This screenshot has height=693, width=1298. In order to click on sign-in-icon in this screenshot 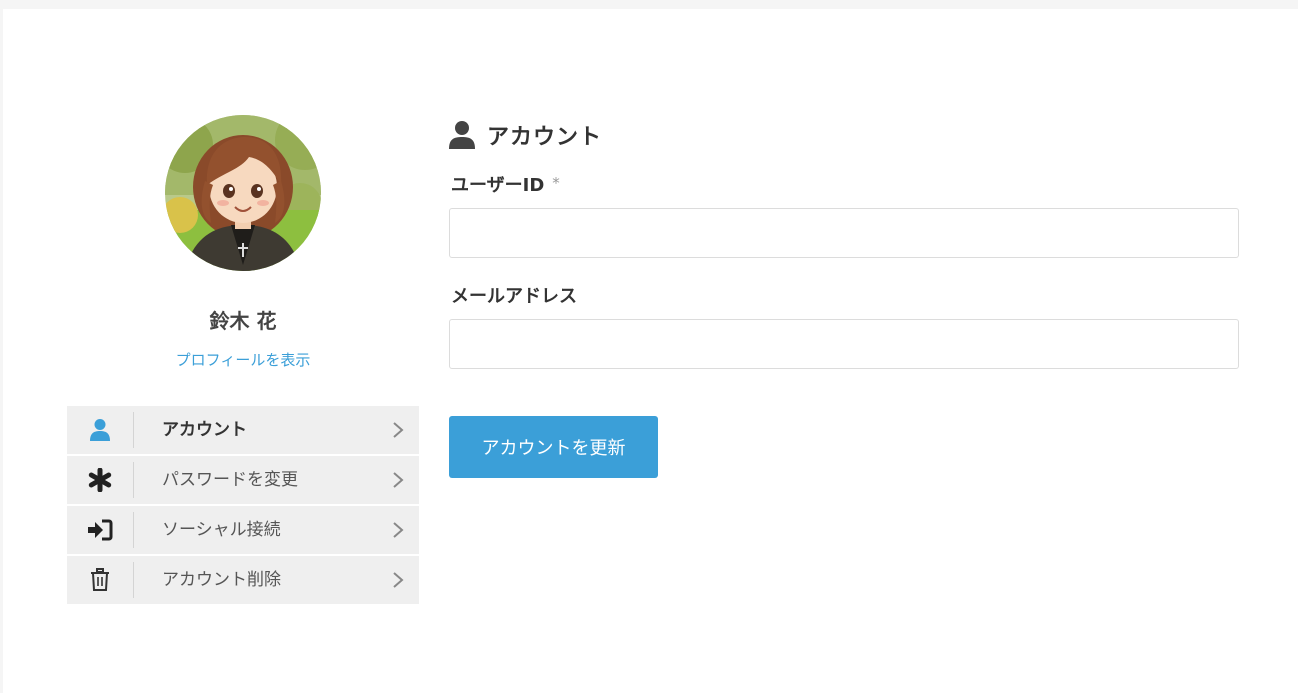, I will do `click(100, 530)`.